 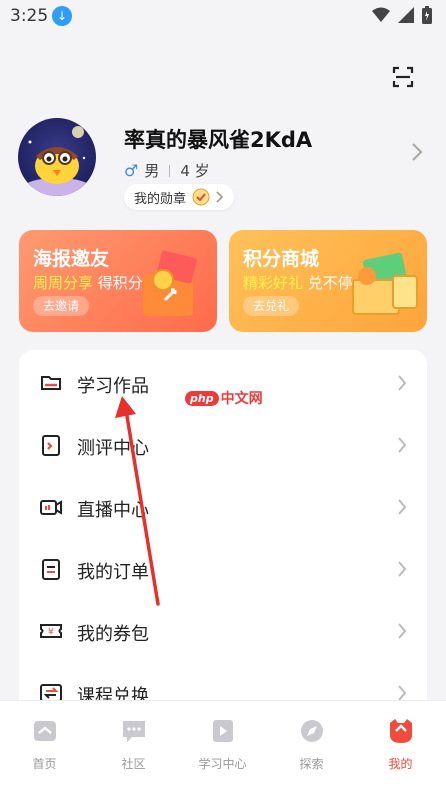 I want to click on promo-subtitle: 周周分享 得积分, so click(x=88, y=282).